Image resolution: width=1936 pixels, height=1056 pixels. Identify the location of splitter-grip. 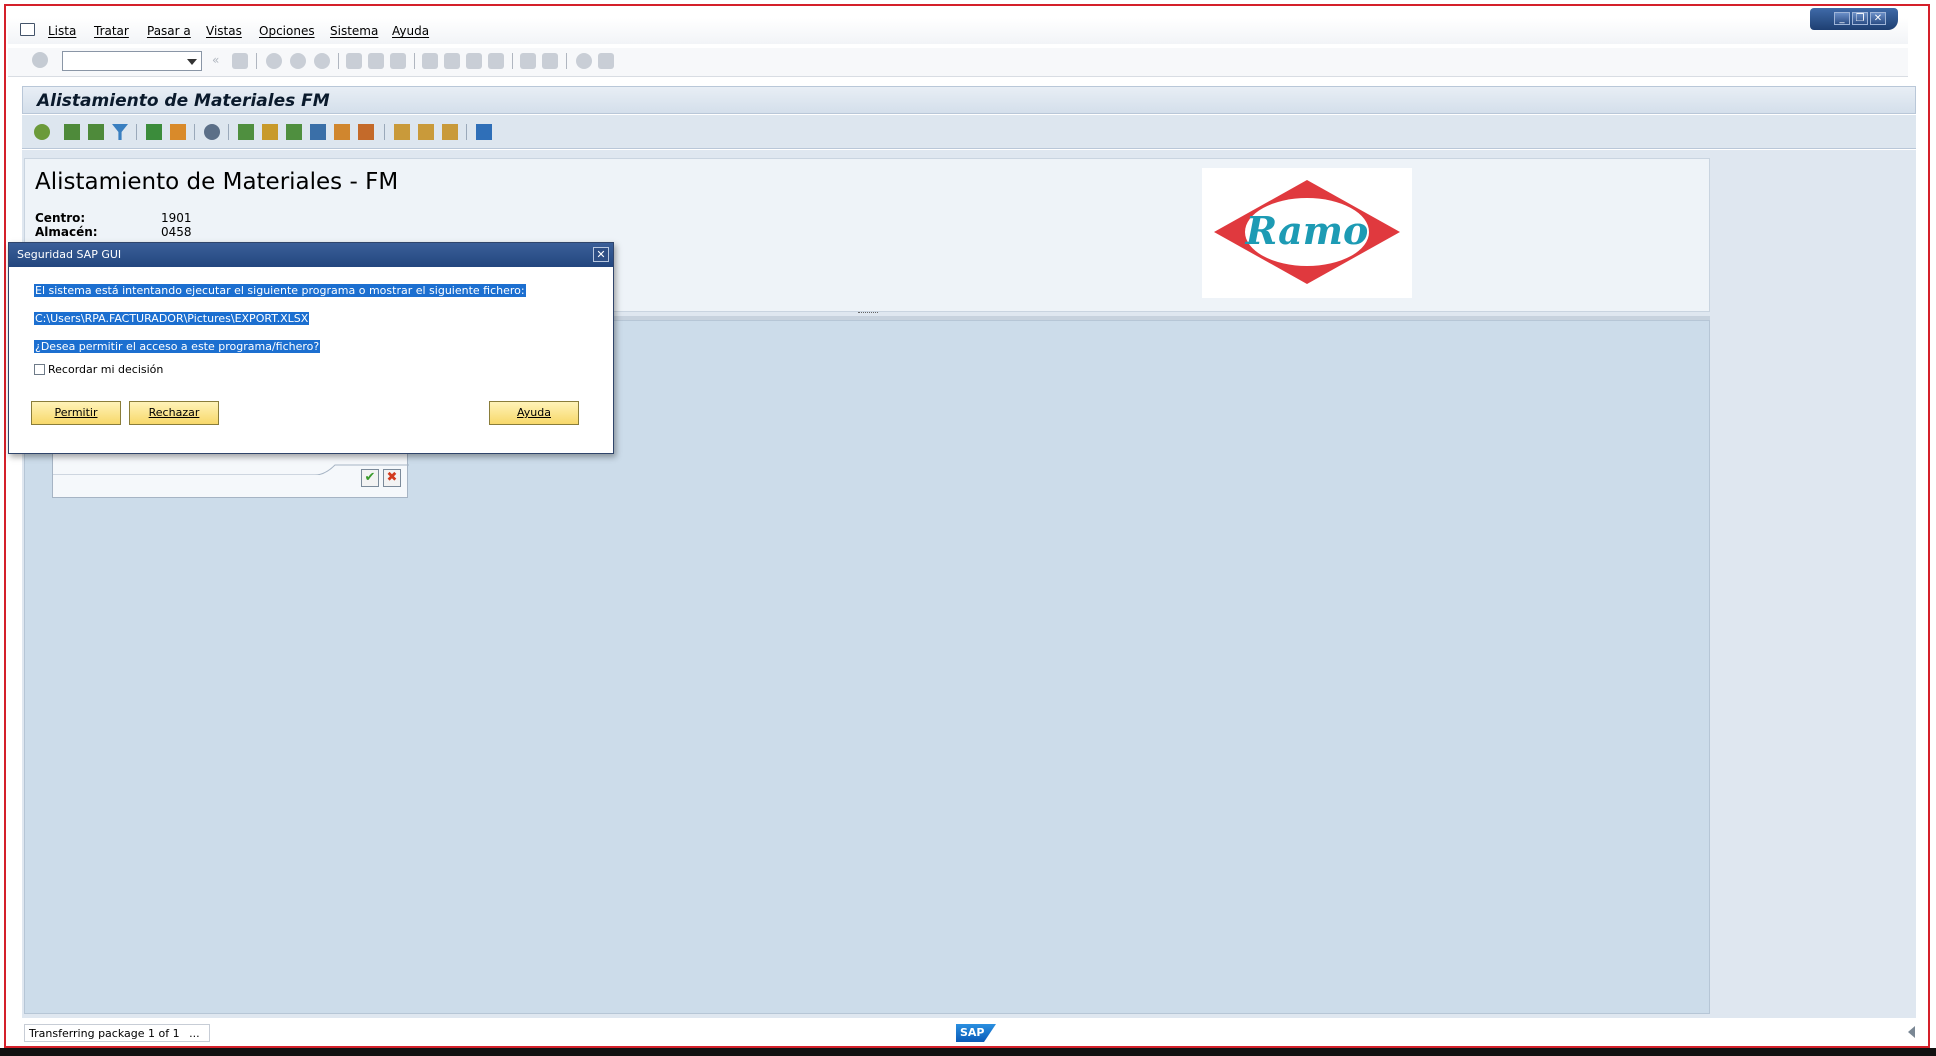
(868, 314).